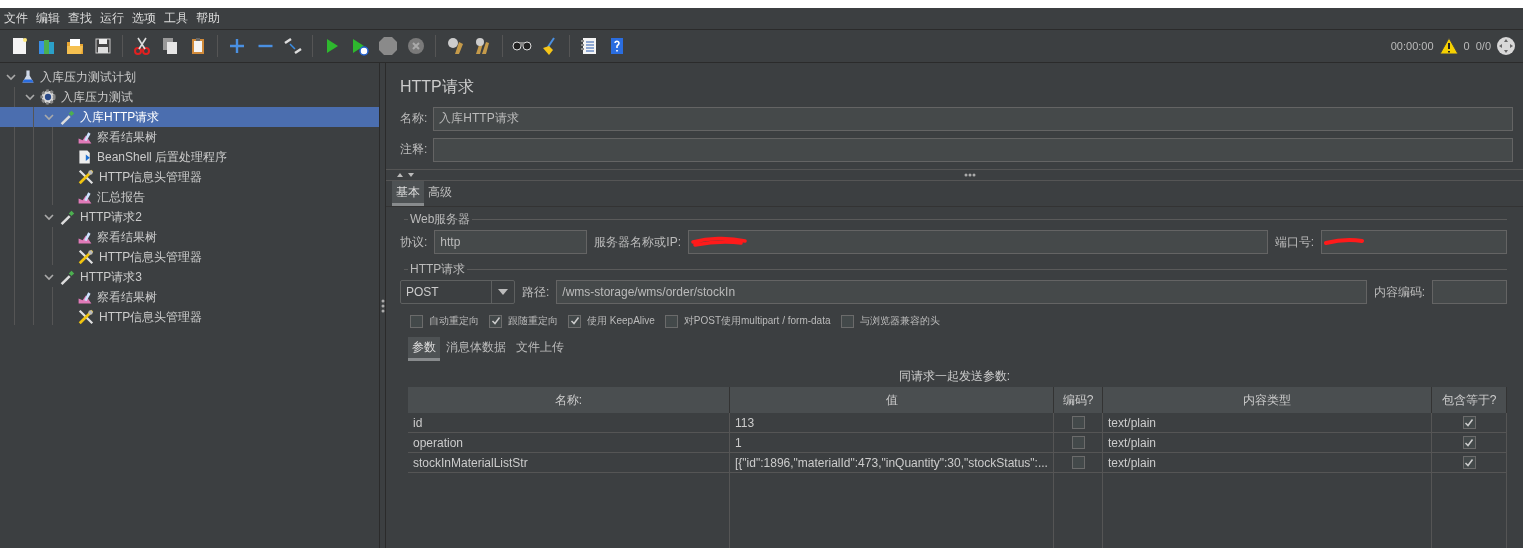 Image resolution: width=1523 pixels, height=548 pixels. Describe the element at coordinates (142, 46) in the screenshot. I see `scissors-icon` at that location.